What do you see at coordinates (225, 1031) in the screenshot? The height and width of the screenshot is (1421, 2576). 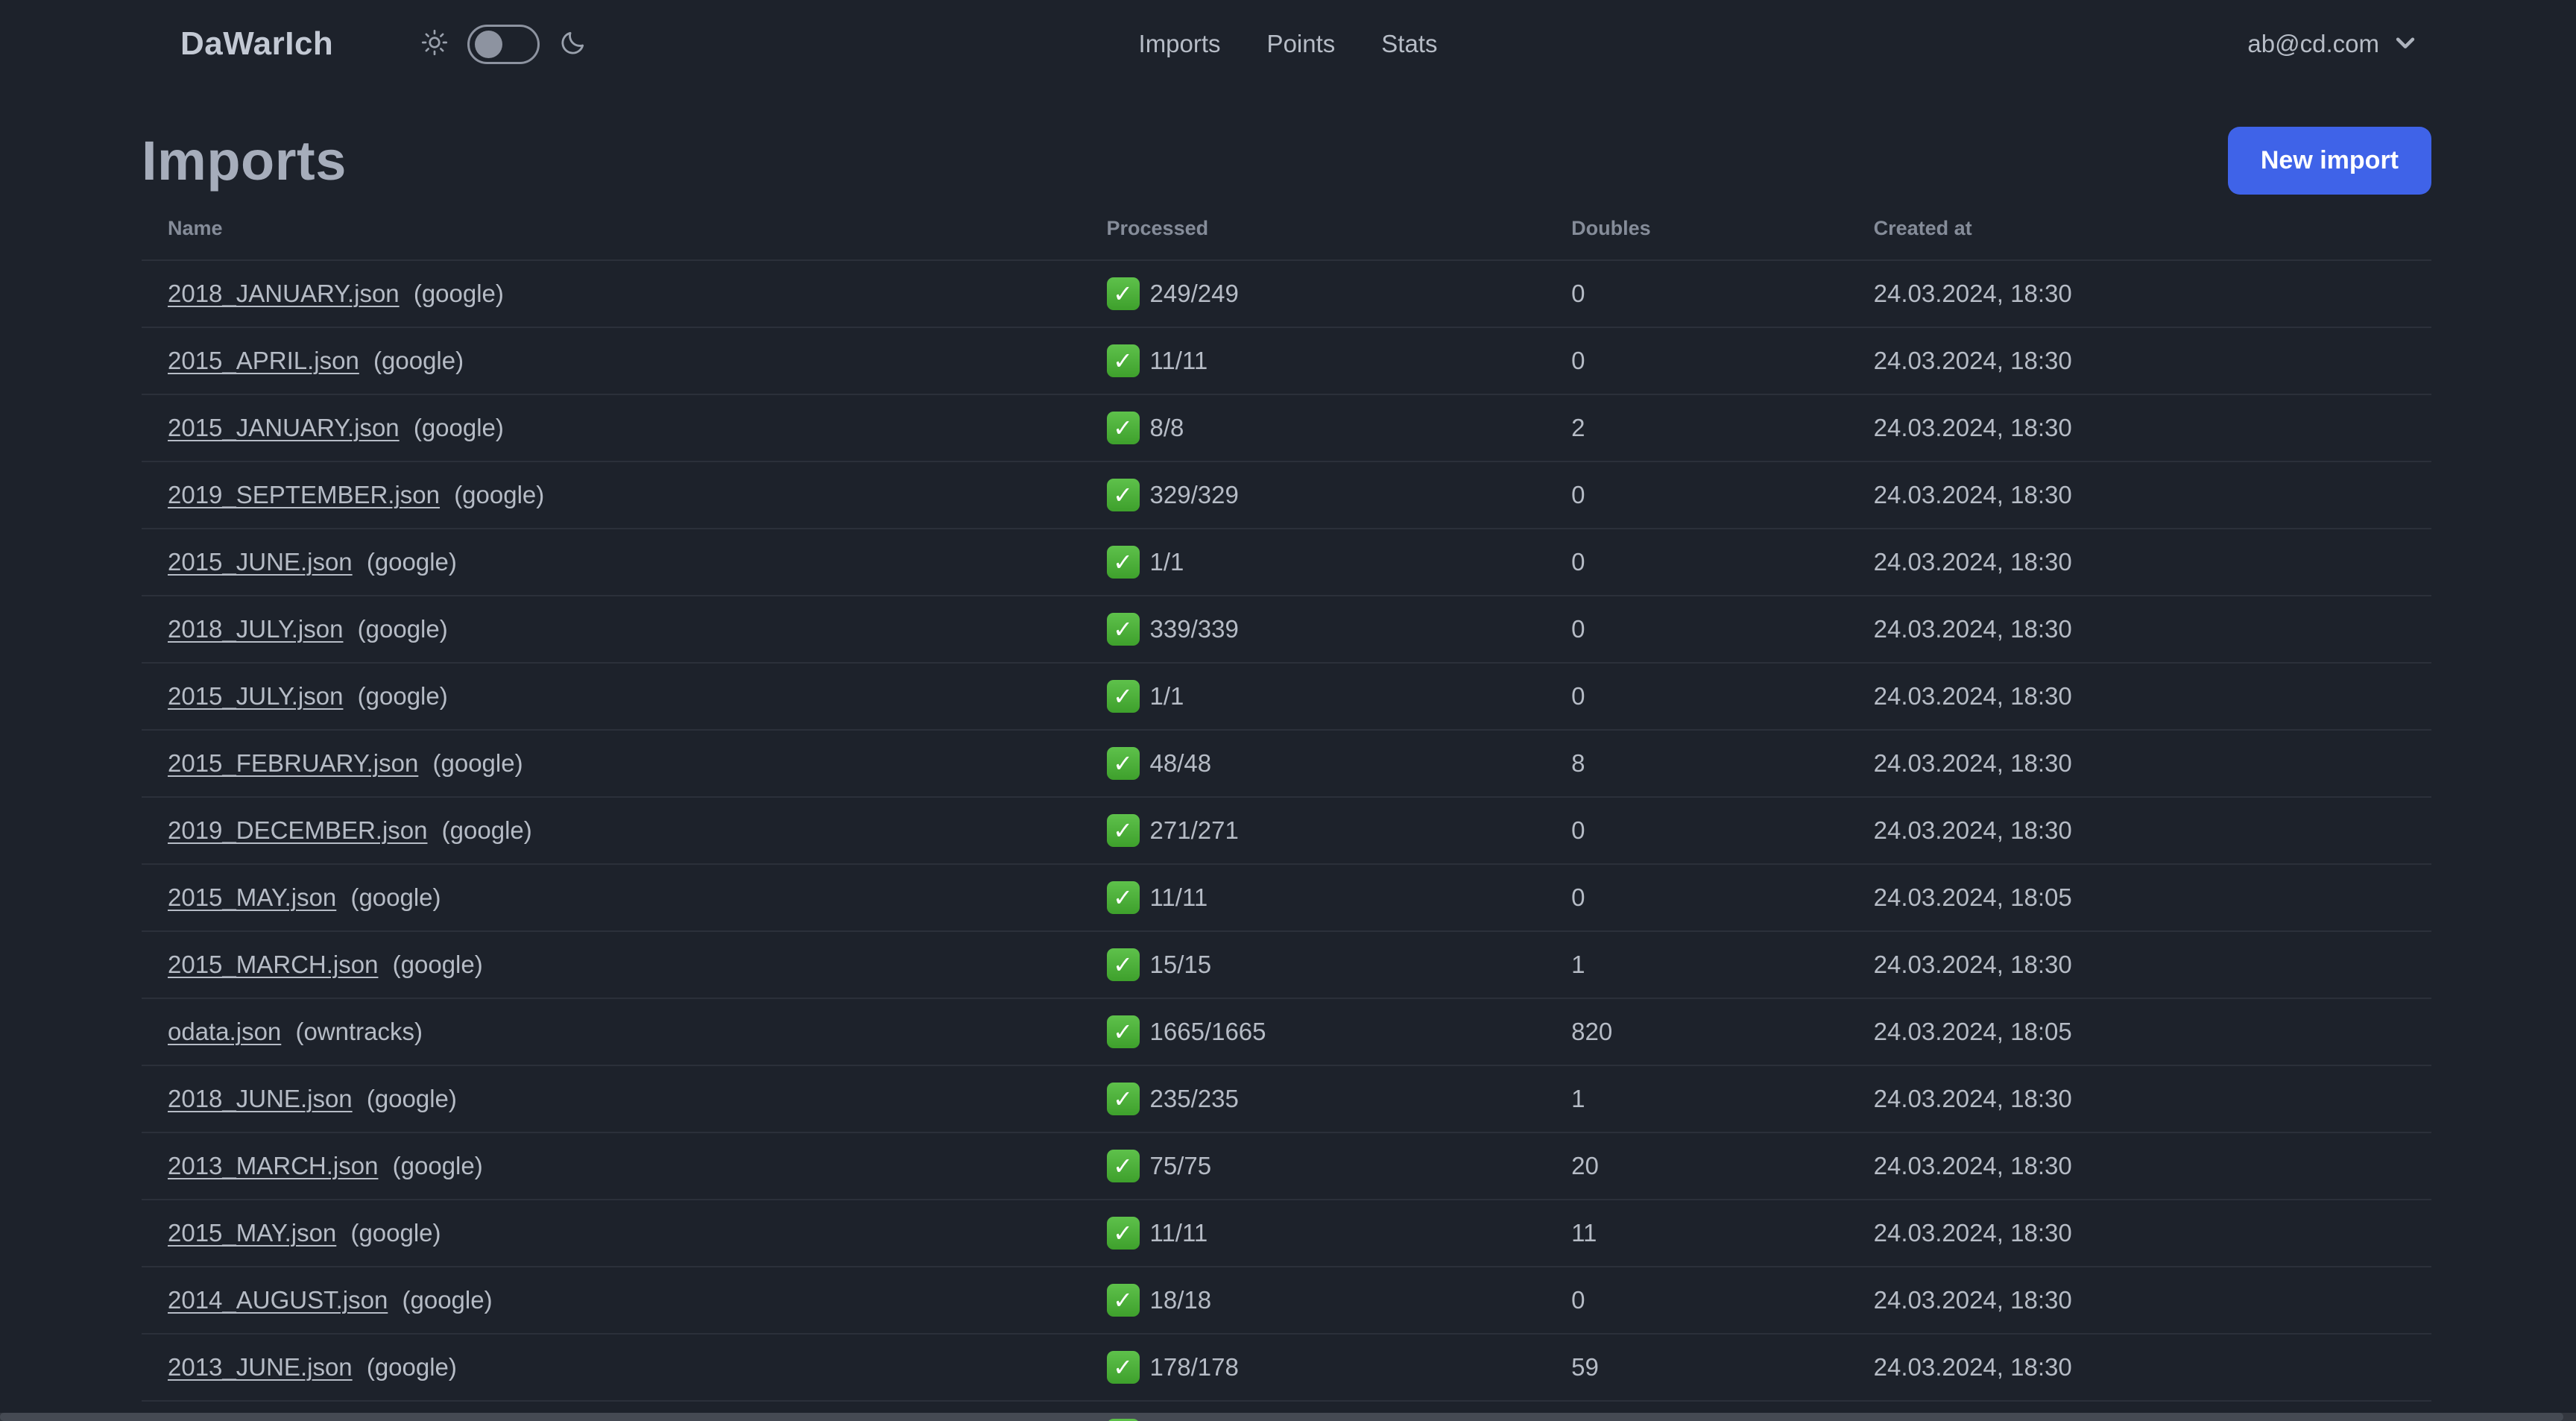 I see `import-file-link: odata.json` at bounding box center [225, 1031].